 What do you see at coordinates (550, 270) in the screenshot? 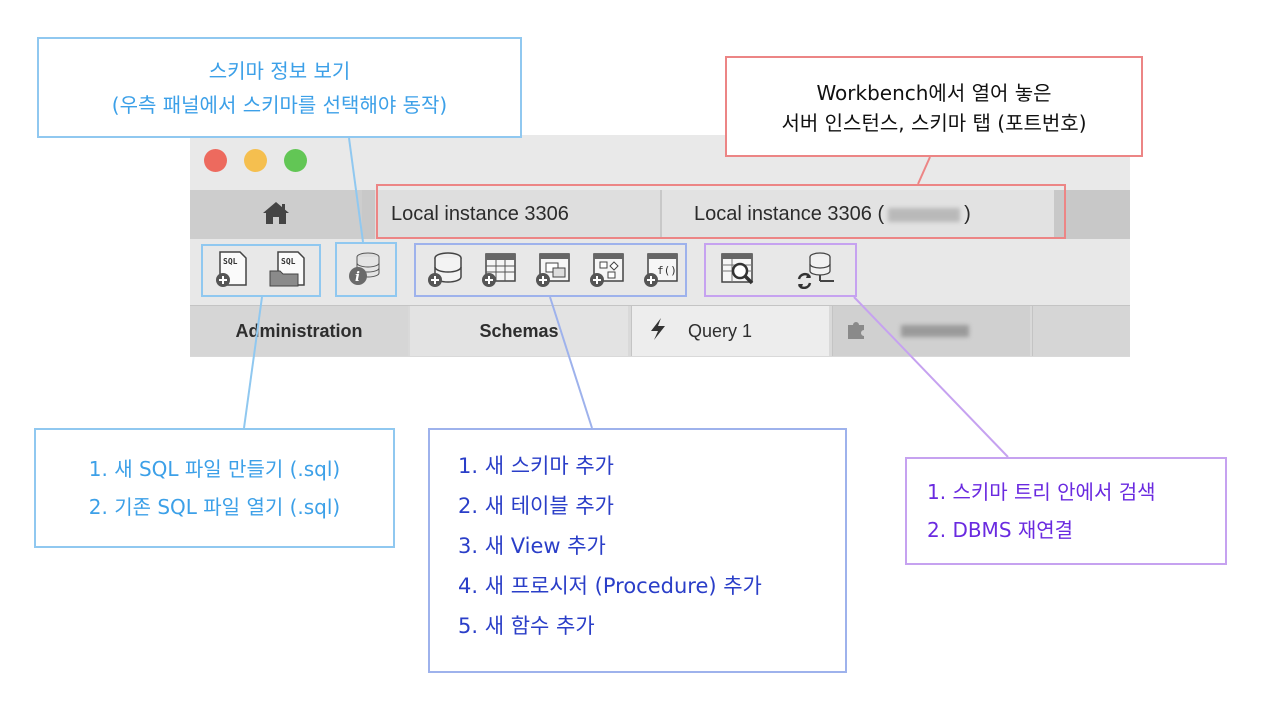
I see `create-object-tools-highlight-box` at bounding box center [550, 270].